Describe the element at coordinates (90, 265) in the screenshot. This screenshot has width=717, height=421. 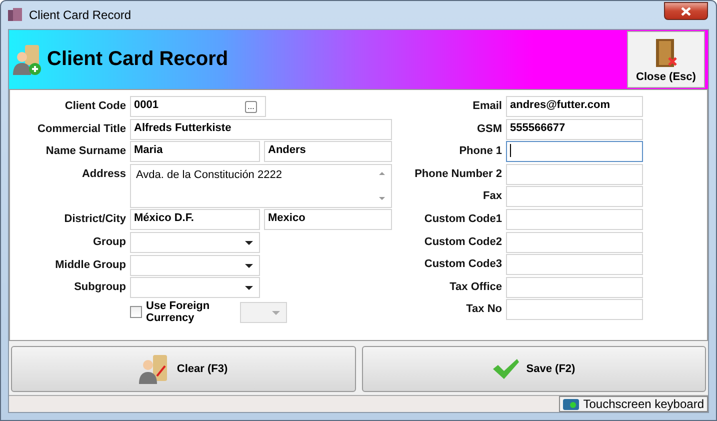
I see `field-label: Middle Group` at that location.